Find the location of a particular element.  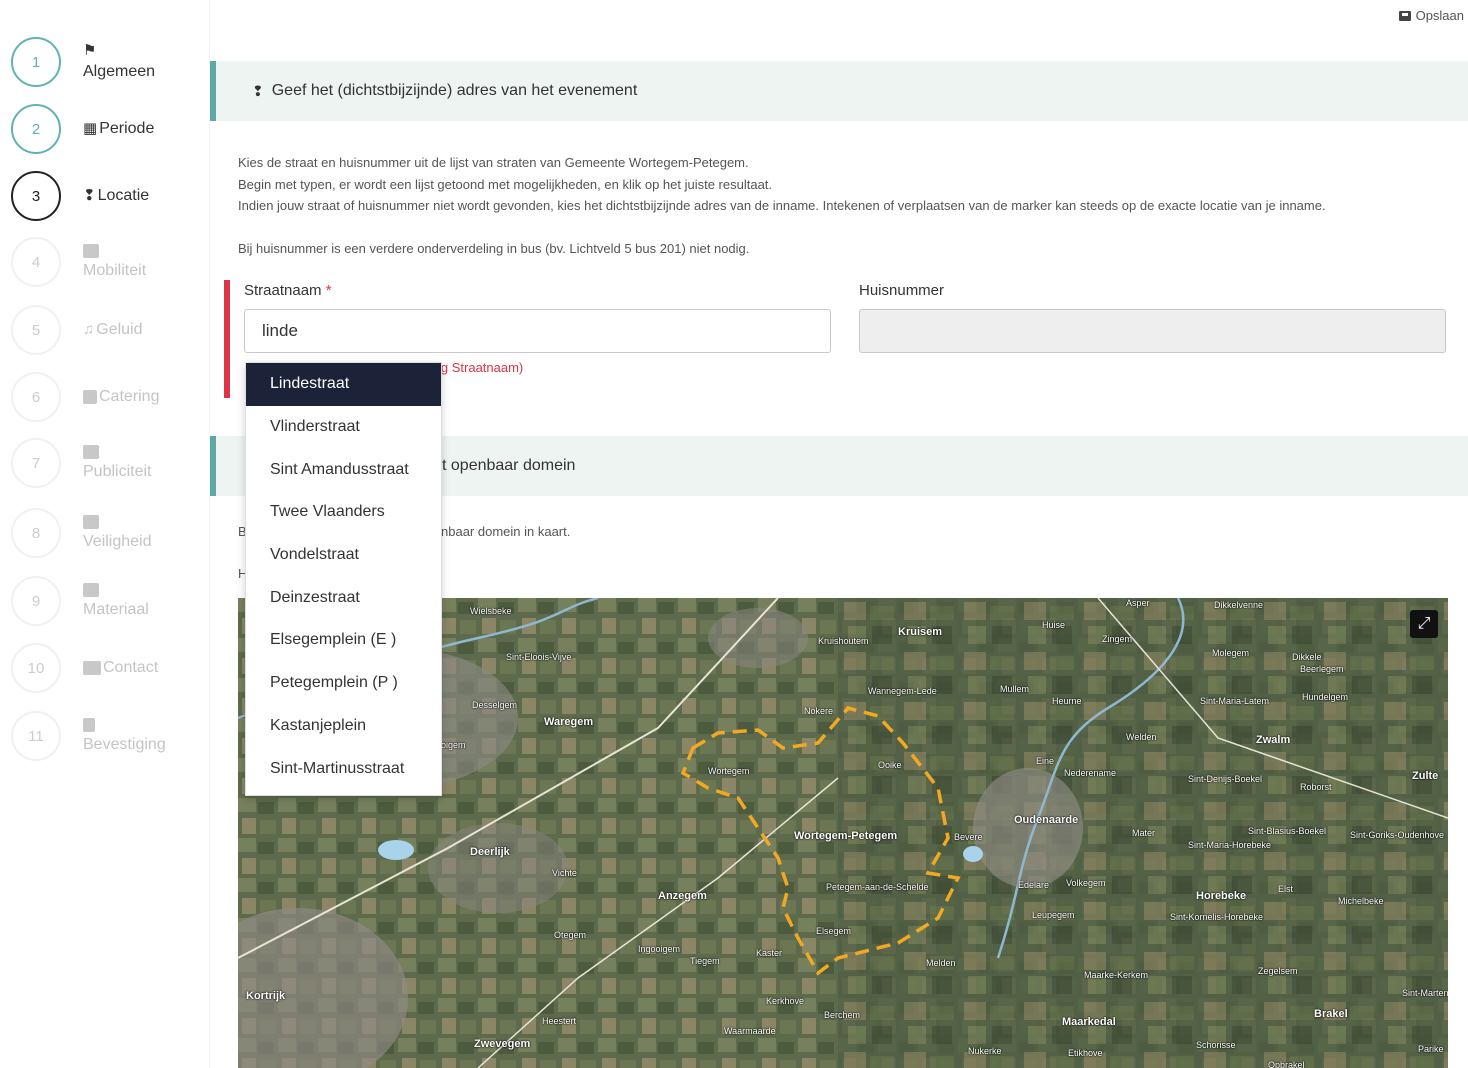

step-number: 4 is located at coordinates (36, 262).